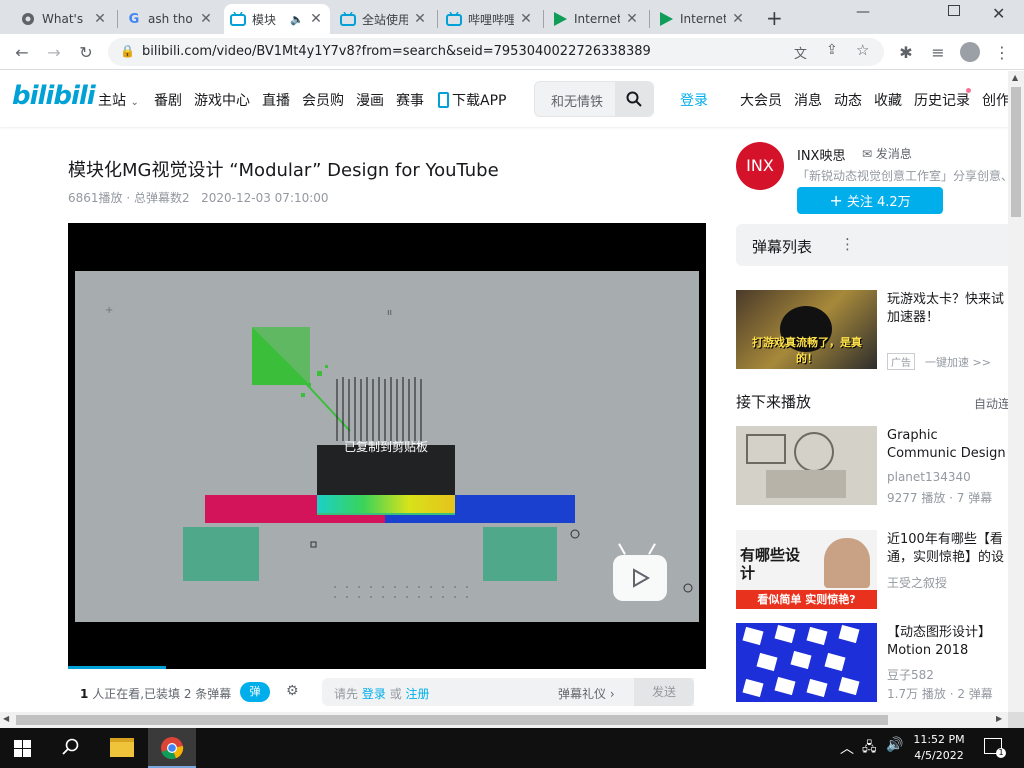 The height and width of the screenshot is (768, 1024). I want to click on uploader-avatar: INX, so click(760, 166).